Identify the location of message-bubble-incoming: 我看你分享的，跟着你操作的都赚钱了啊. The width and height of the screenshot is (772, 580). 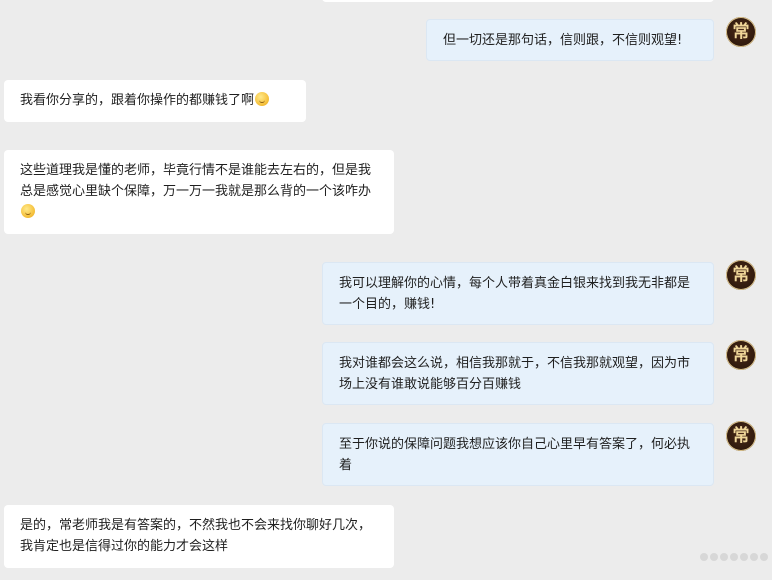
(155, 101).